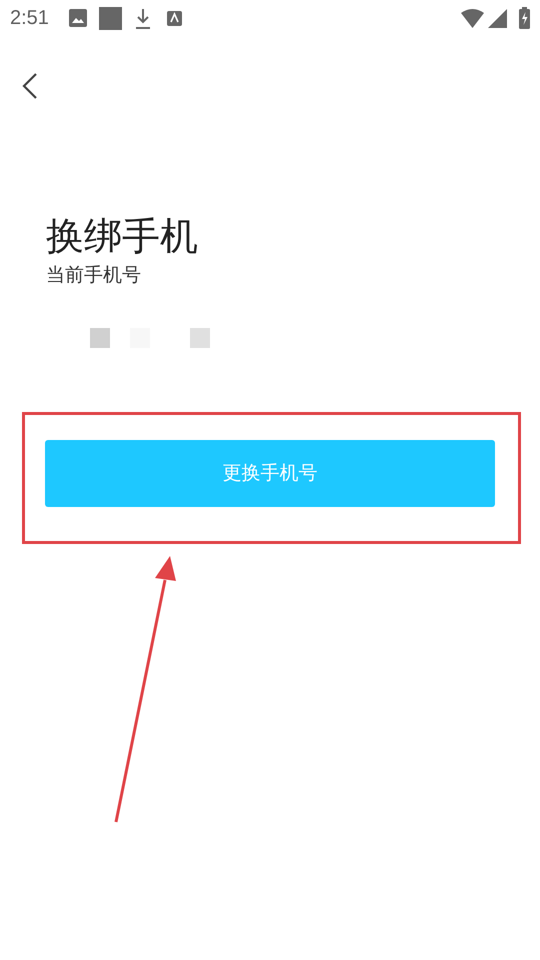  Describe the element at coordinates (142, 18) in the screenshot. I see `download-icon` at that location.